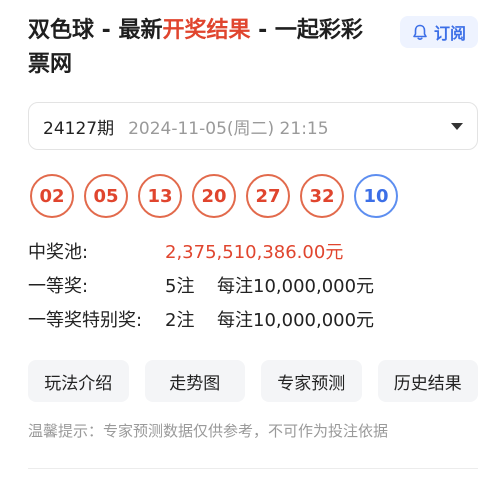  Describe the element at coordinates (208, 431) in the screenshot. I see `tip-text: 温馨提示：专家预测数据仅供参考，不可作为投注依据` at that location.